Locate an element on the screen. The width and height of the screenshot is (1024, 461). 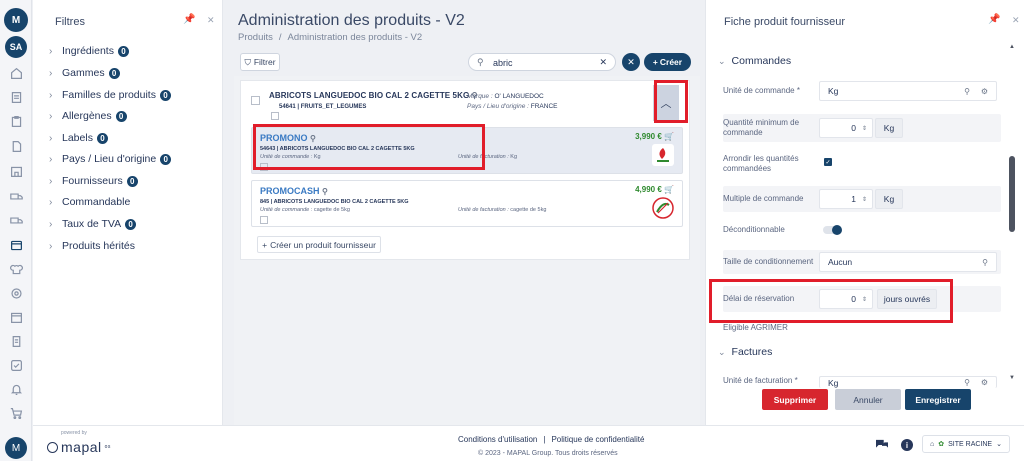
user-avatar: SA is located at coordinates (16, 47).